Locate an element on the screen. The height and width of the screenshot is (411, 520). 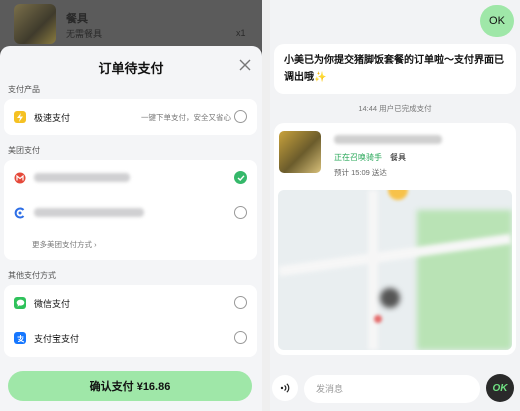
meituan-pay-radio-1-checked is located at coordinates (240, 177).